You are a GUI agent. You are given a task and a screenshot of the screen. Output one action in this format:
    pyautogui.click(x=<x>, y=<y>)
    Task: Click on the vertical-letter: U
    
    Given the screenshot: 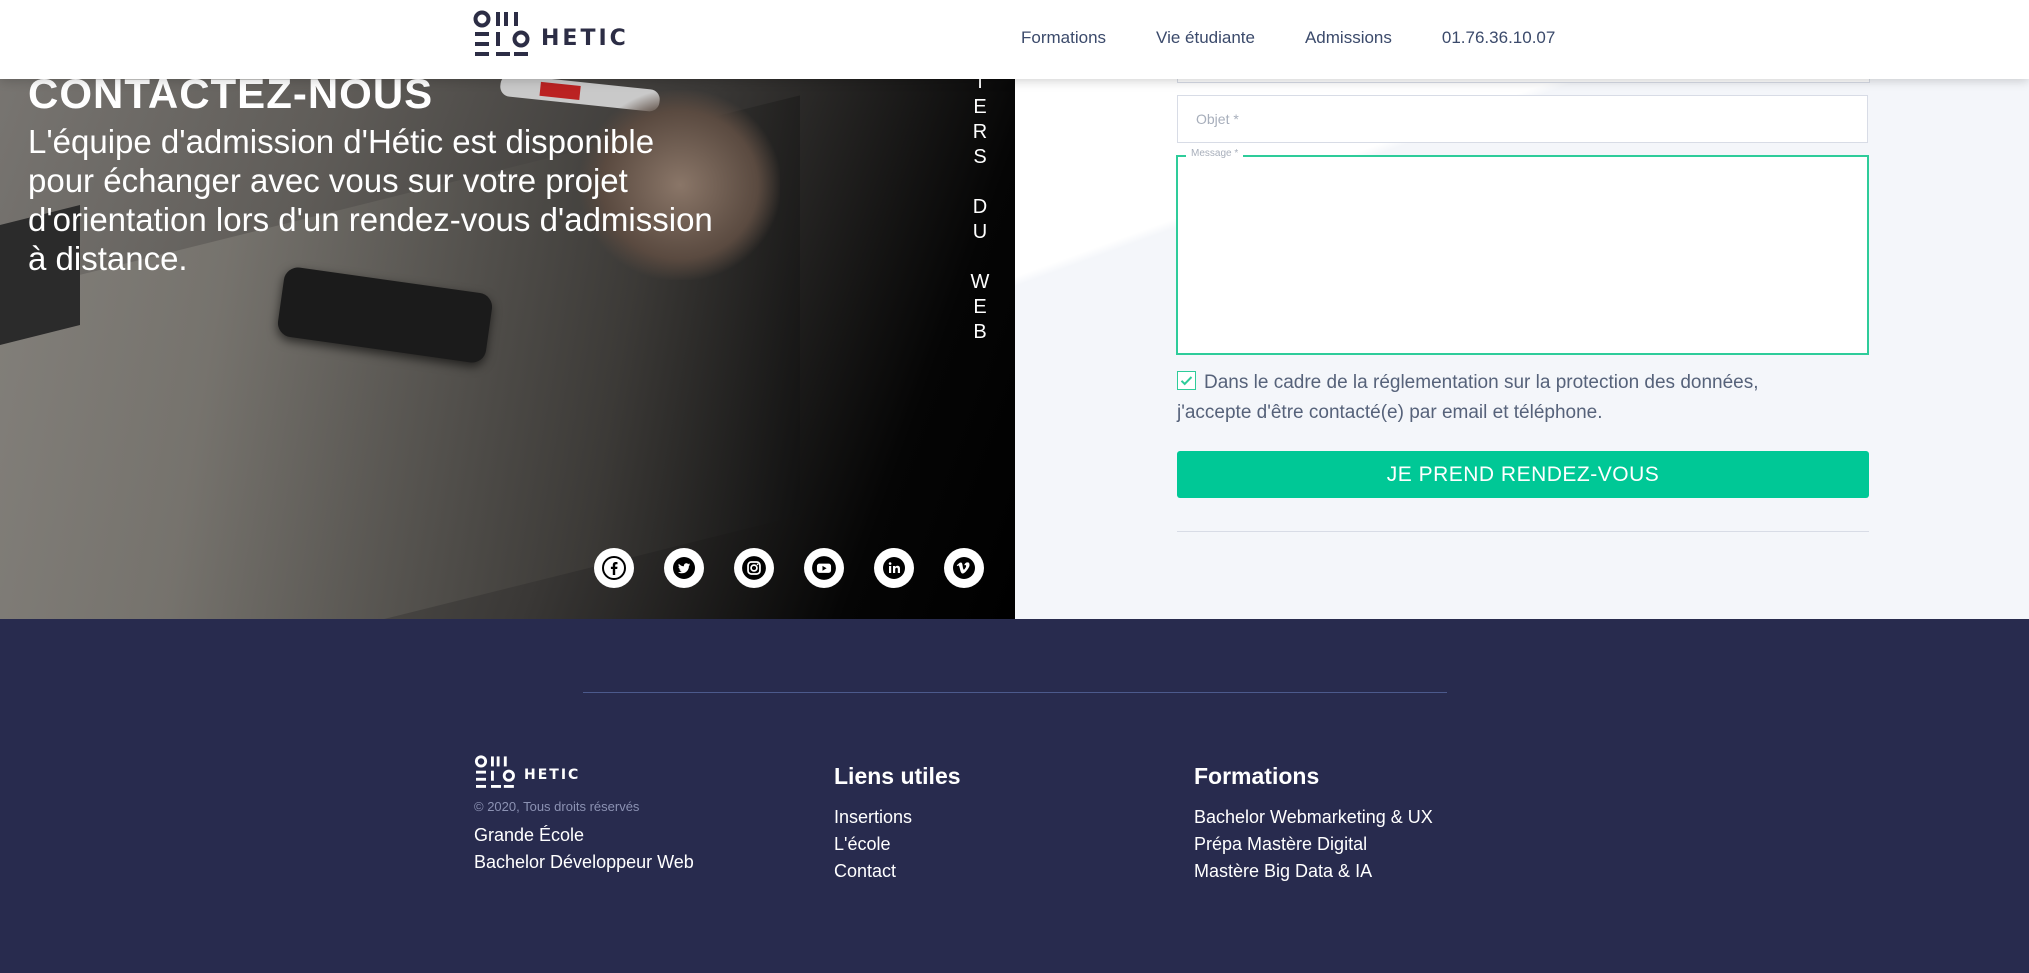 What is the action you would take?
    pyautogui.click(x=980, y=232)
    